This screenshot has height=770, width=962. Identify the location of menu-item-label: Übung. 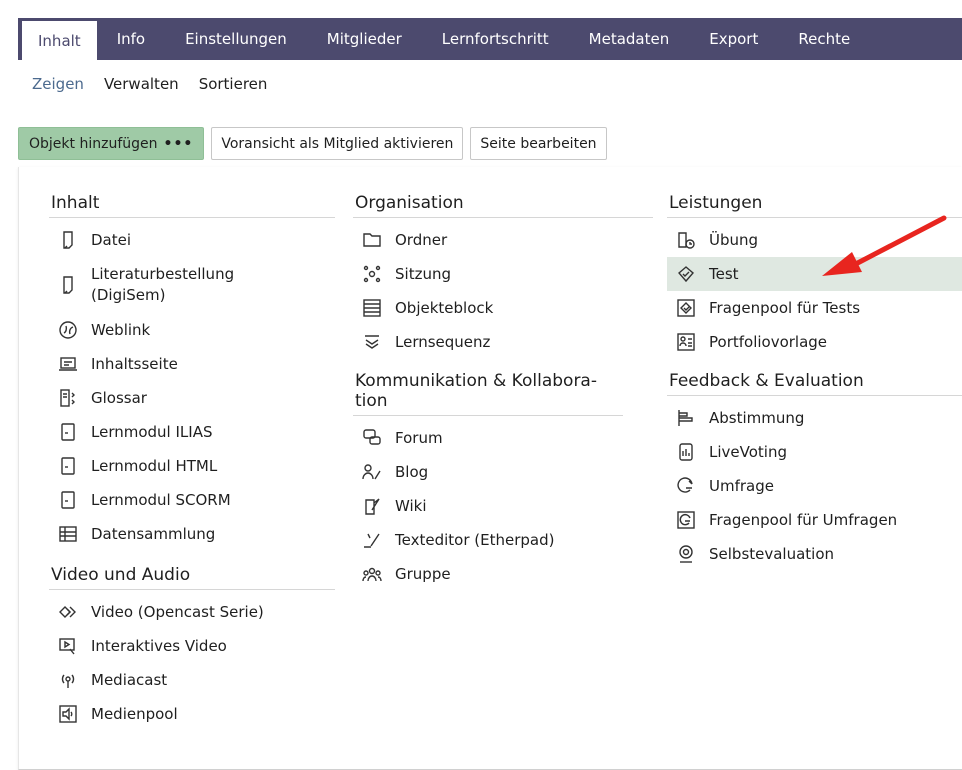
(734, 239).